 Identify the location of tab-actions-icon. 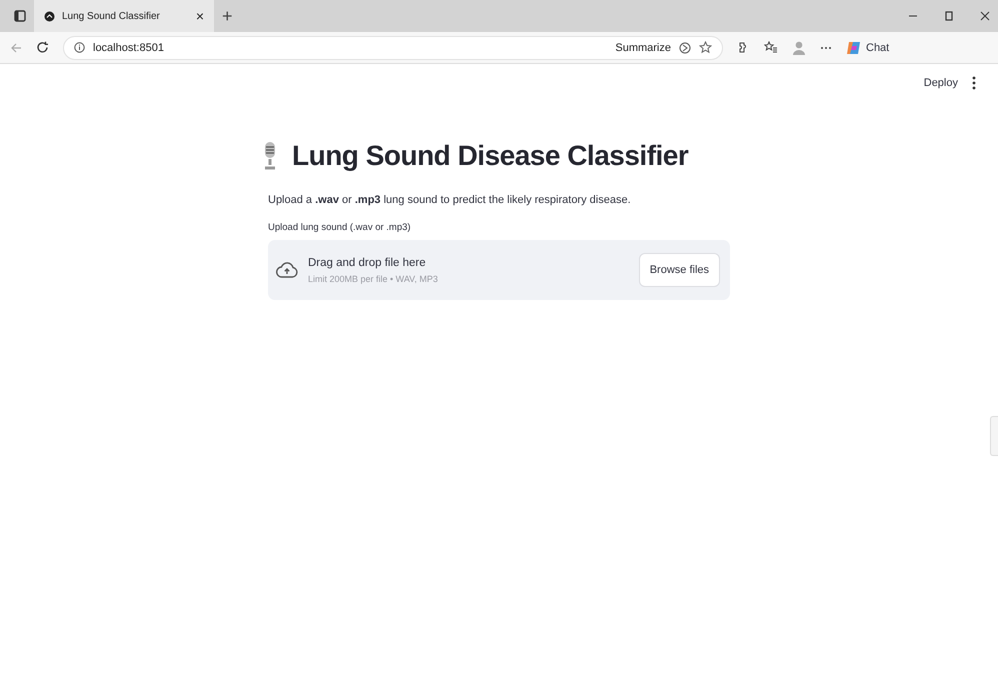
(20, 16).